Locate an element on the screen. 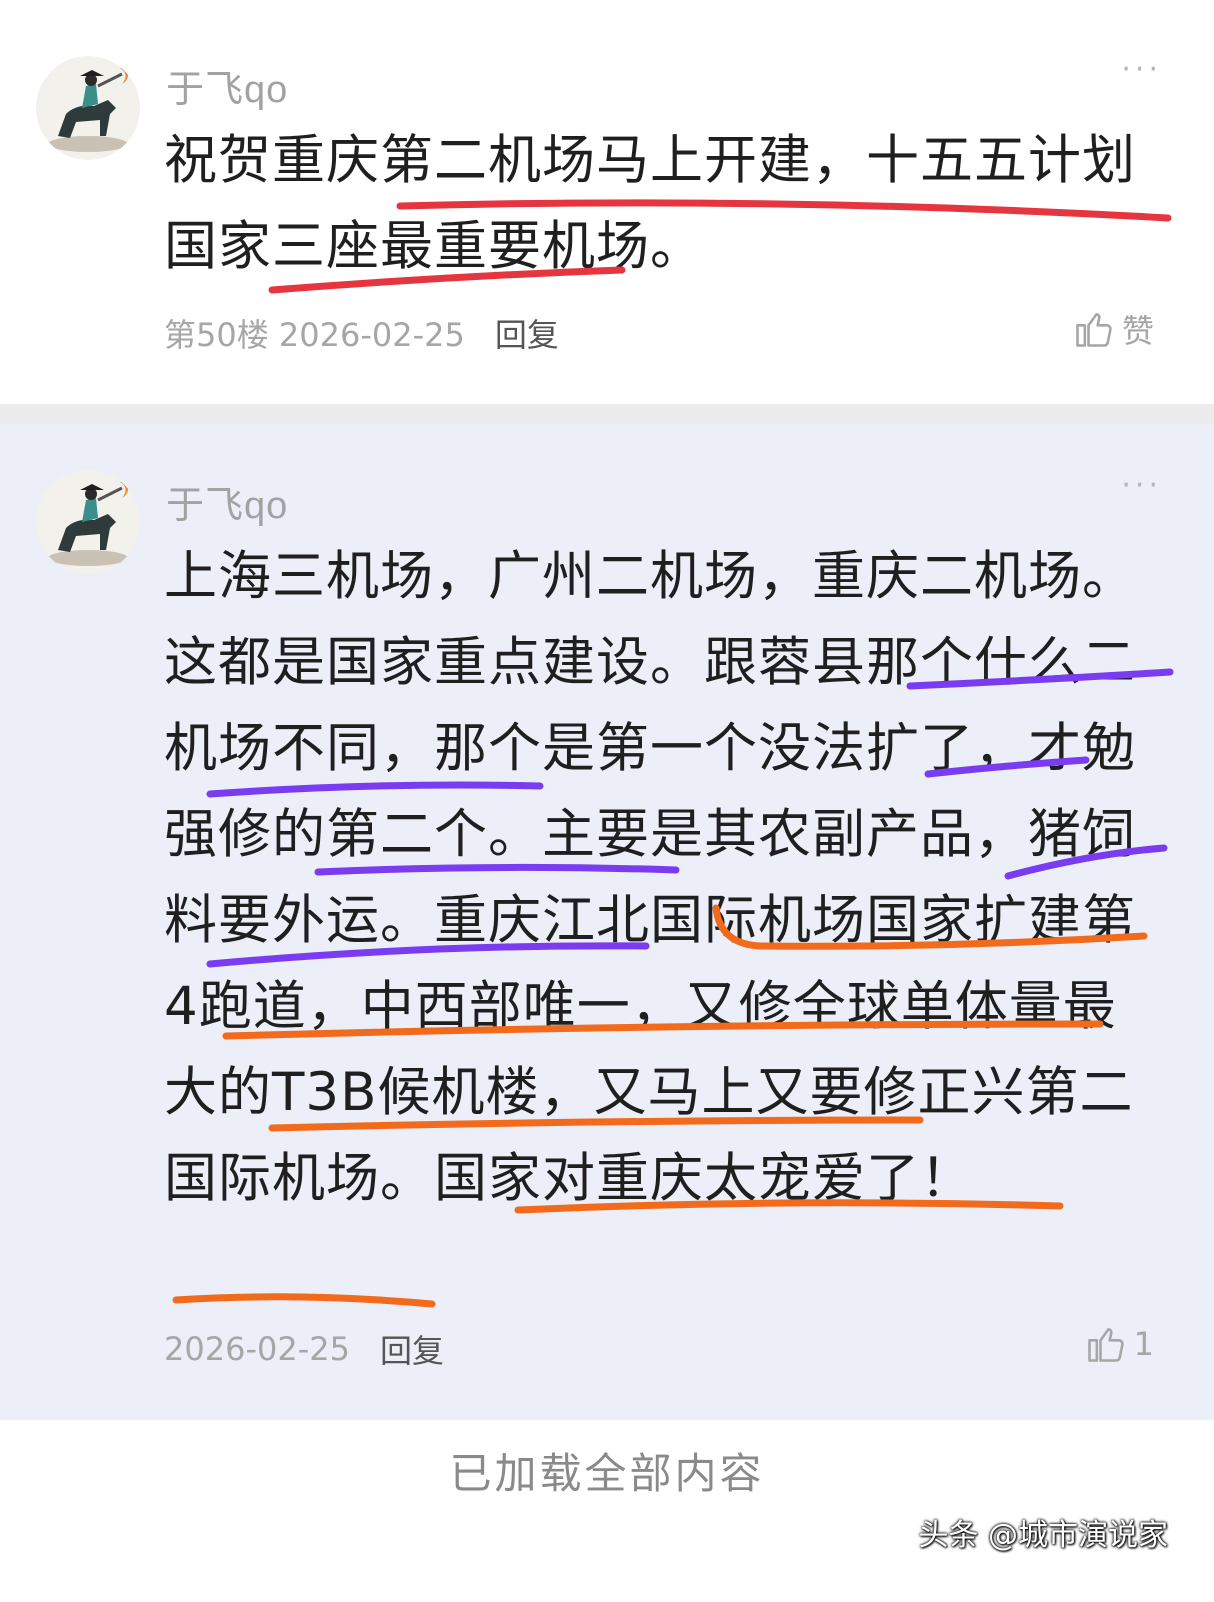  card-divider is located at coordinates (607, 414).